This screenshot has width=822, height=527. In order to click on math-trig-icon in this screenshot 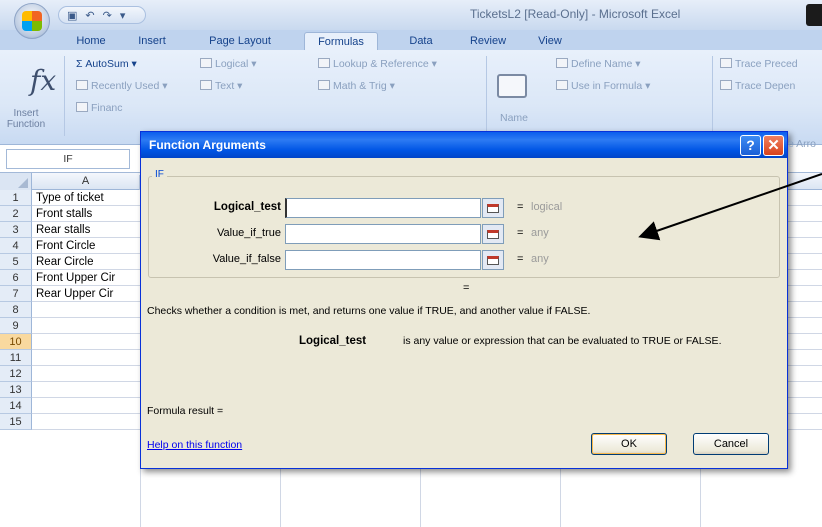, I will do `click(324, 85)`.